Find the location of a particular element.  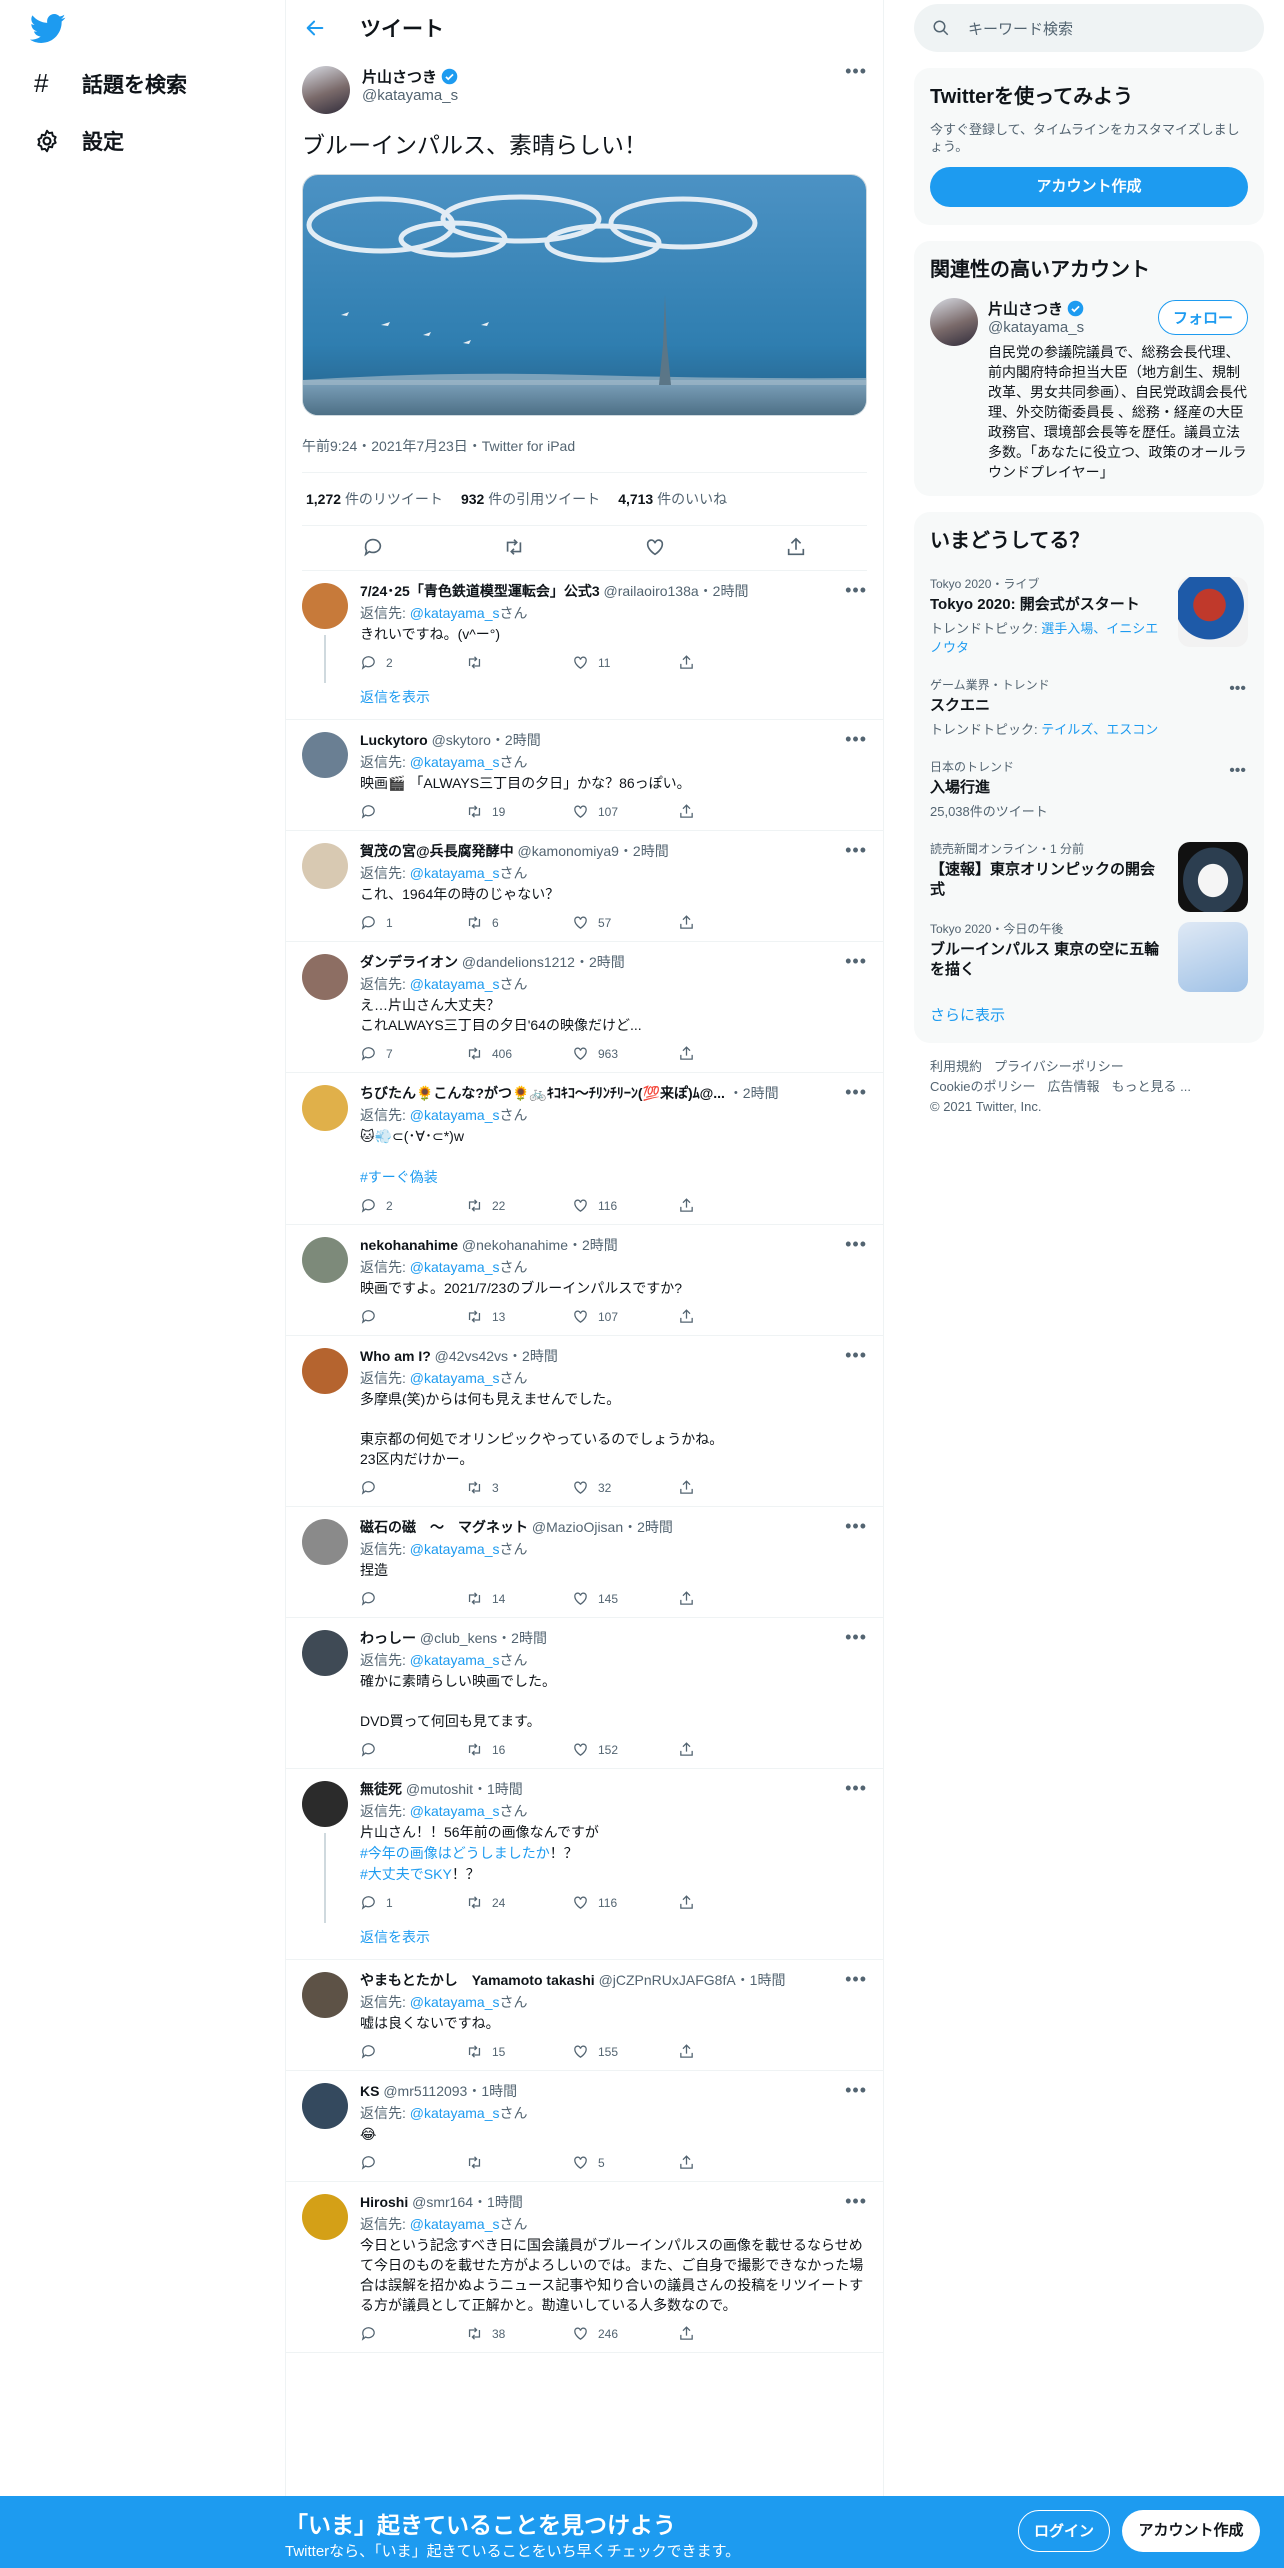

reply-author-name: ダンデライオン is located at coordinates (409, 962).